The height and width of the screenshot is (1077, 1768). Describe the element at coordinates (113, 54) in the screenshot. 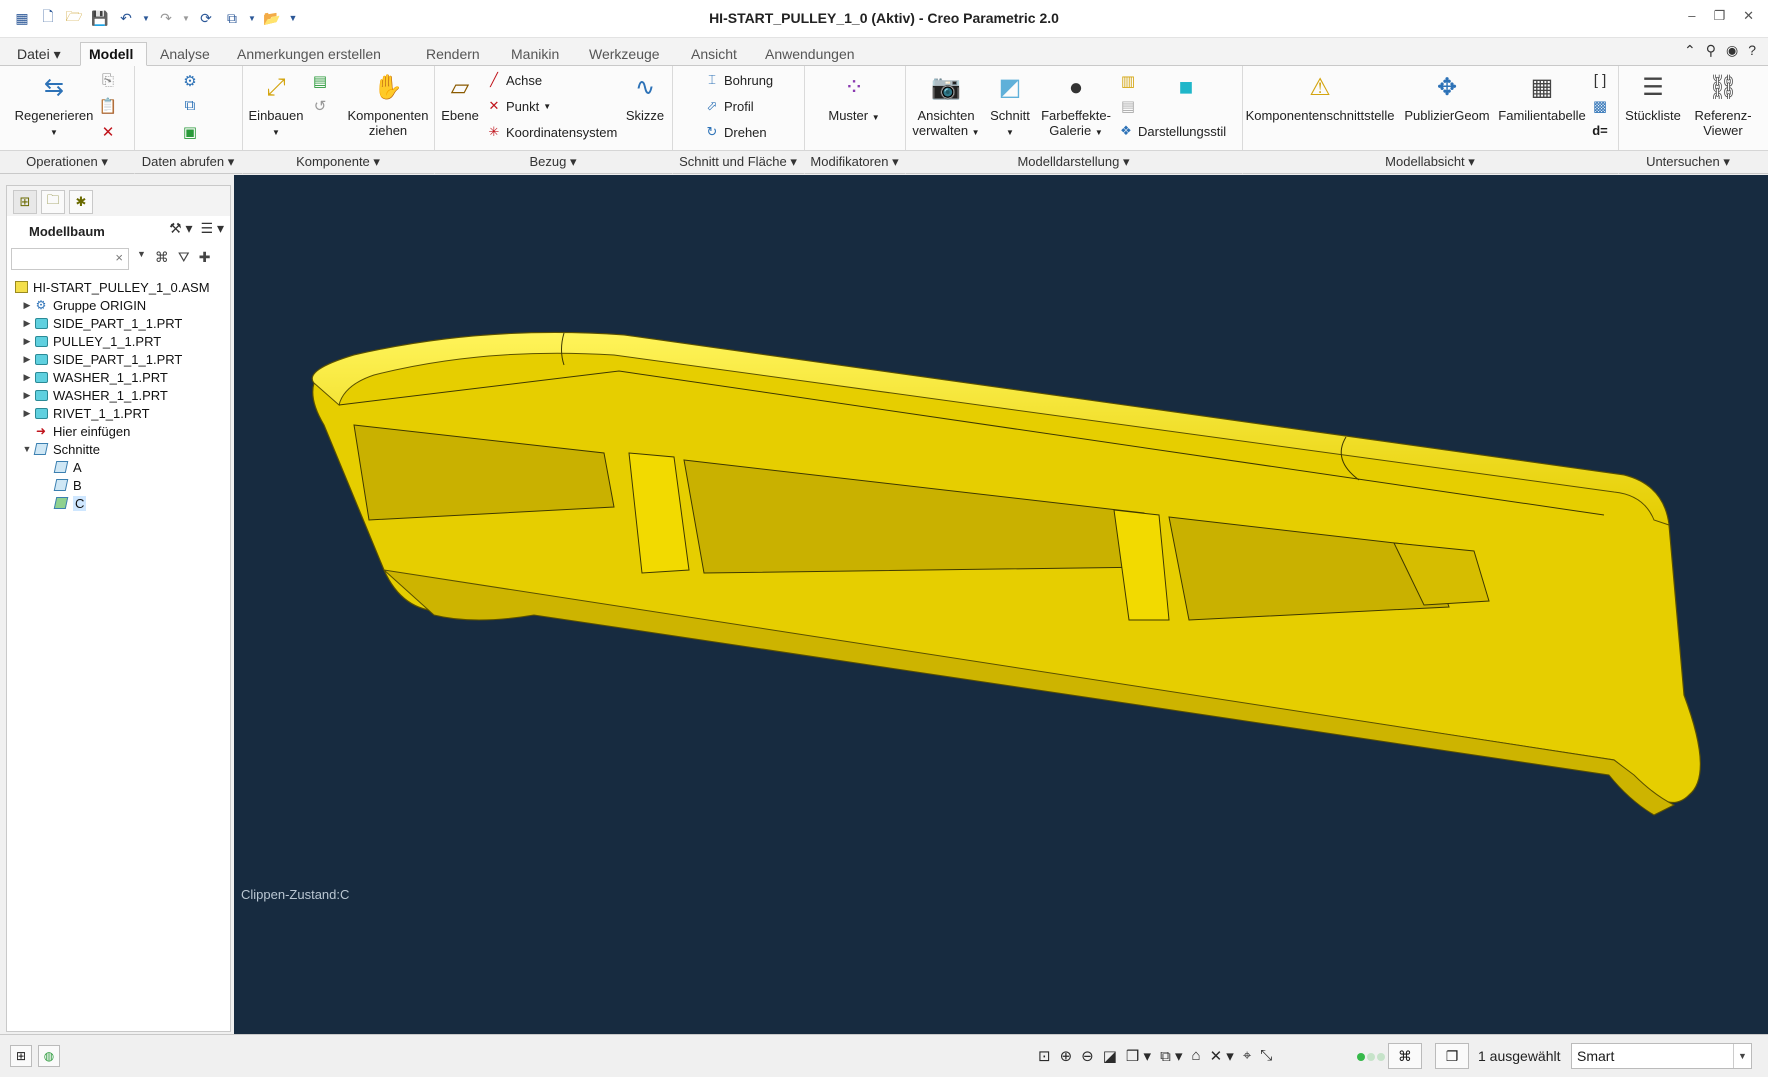

I see `tab-modell: Modell` at that location.